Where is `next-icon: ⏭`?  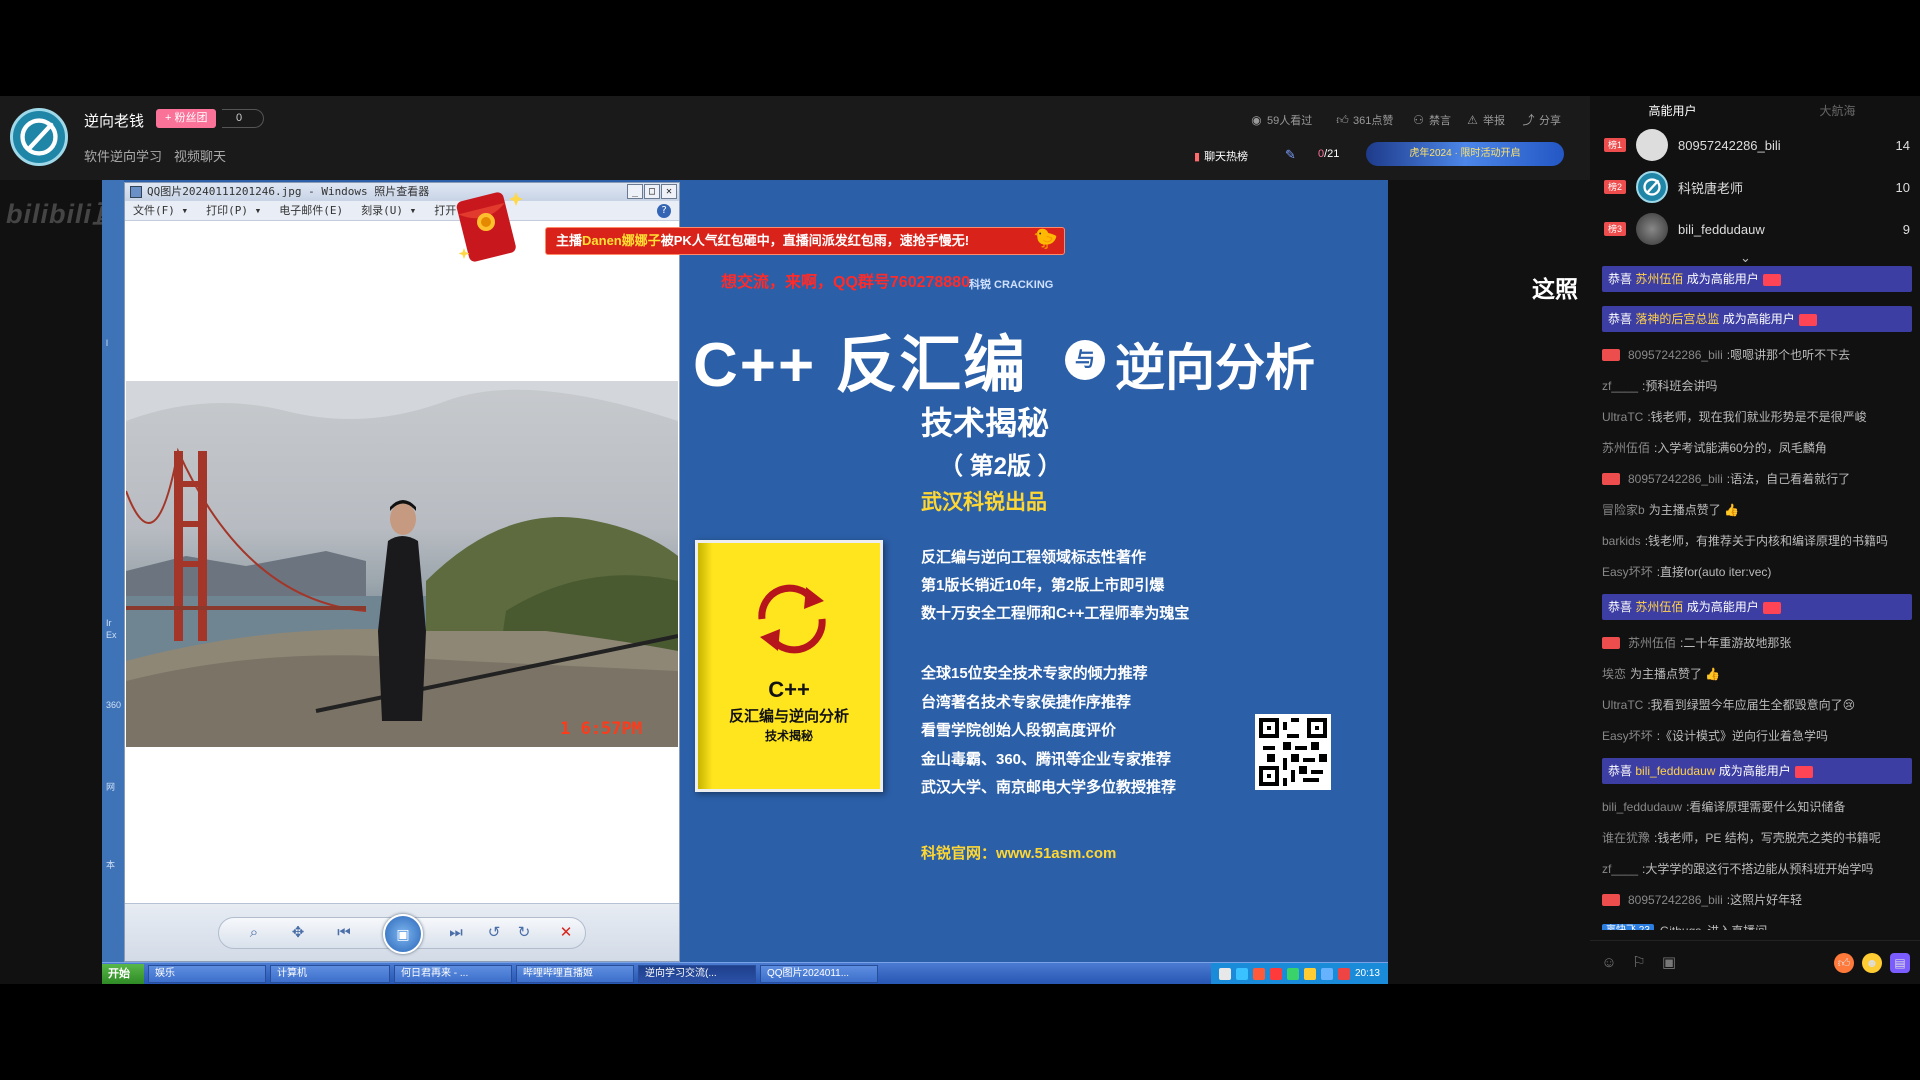 next-icon: ⏭ is located at coordinates (456, 933).